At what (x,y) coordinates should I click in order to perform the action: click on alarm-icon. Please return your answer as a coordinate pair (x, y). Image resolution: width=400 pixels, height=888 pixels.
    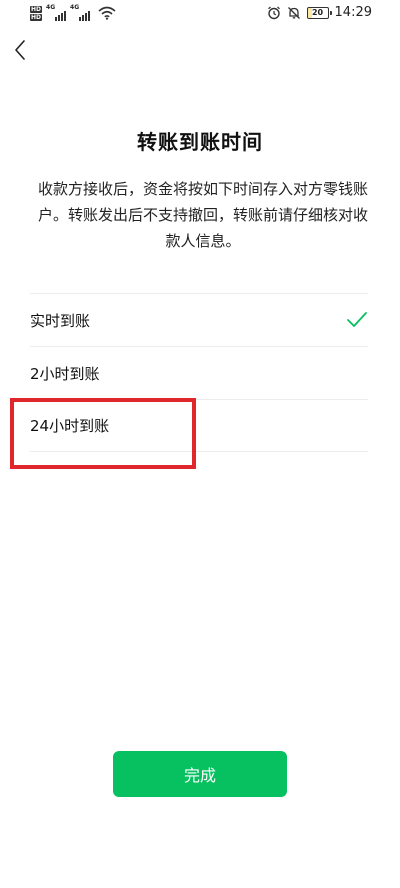
    Looking at the image, I should click on (273, 12).